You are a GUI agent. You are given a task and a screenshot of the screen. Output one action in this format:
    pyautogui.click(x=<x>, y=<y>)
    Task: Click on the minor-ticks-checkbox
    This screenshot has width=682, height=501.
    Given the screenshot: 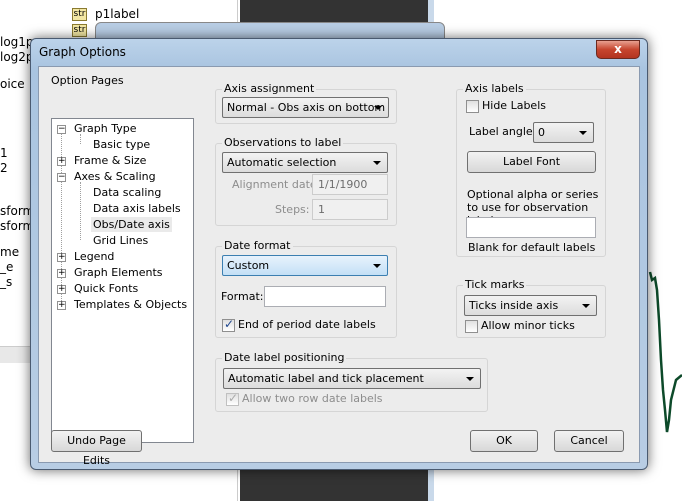 What is the action you would take?
    pyautogui.click(x=471, y=326)
    